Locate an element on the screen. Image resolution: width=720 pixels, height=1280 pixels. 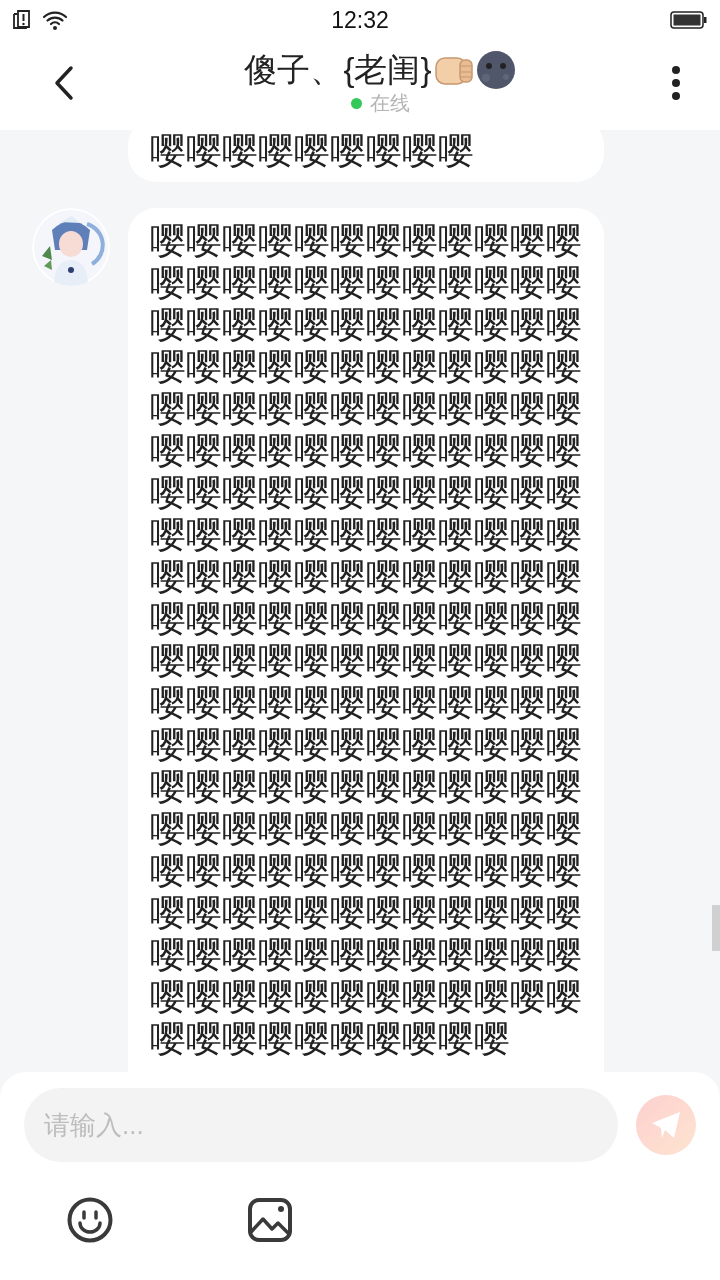
status-time: 12:32 is located at coordinates (360, 19).